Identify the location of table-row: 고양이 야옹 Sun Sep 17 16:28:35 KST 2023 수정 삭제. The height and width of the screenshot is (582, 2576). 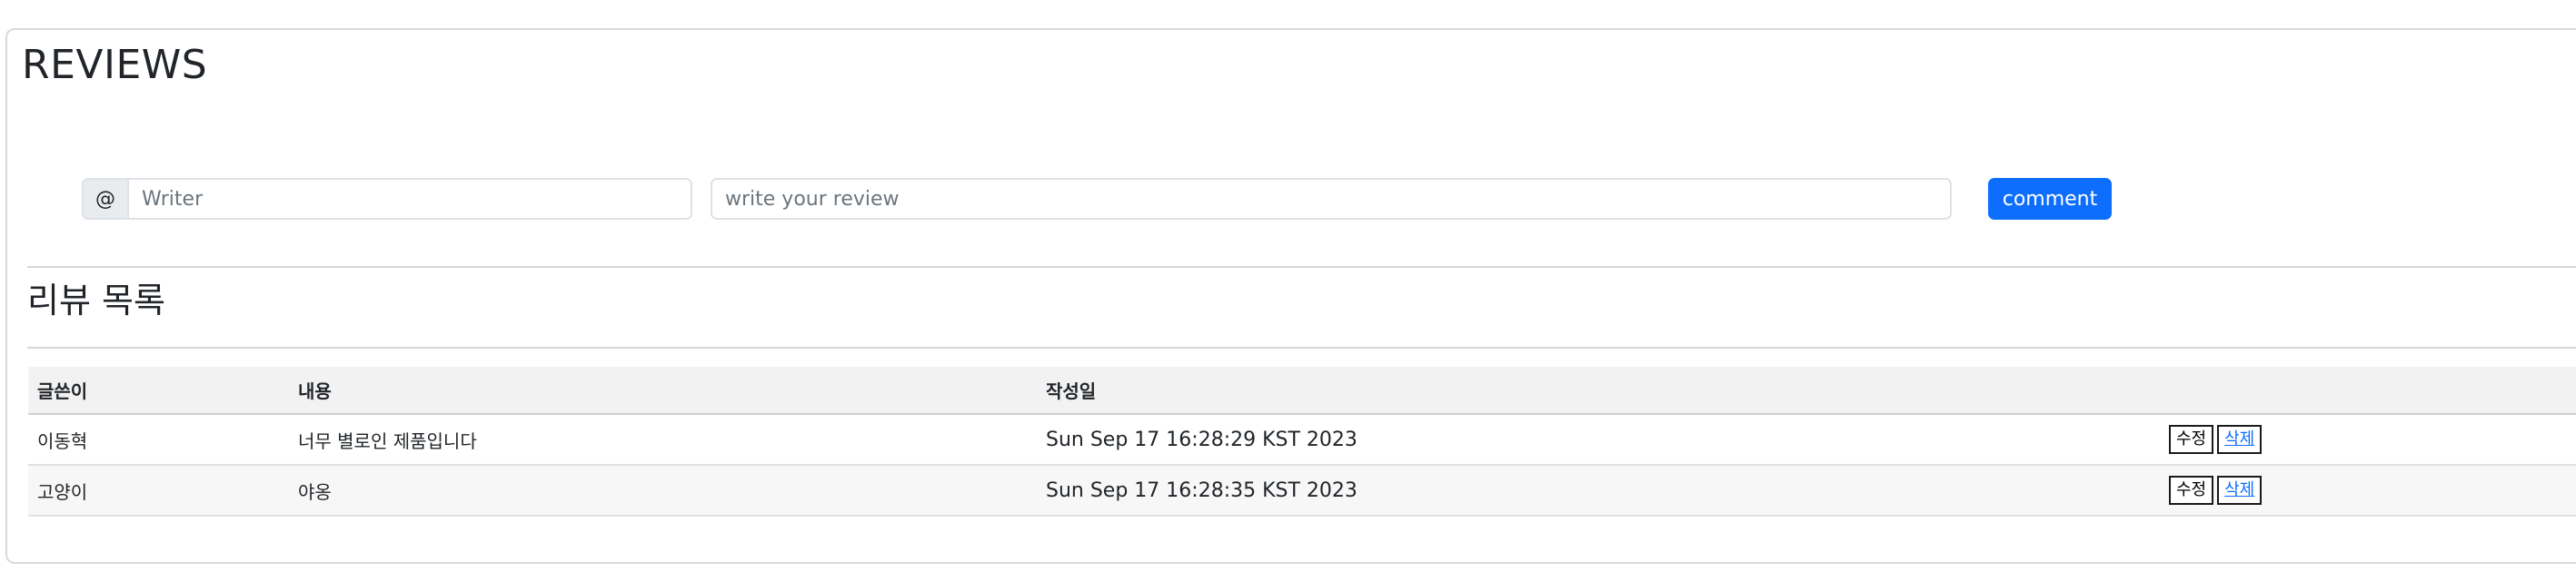
(1302, 491).